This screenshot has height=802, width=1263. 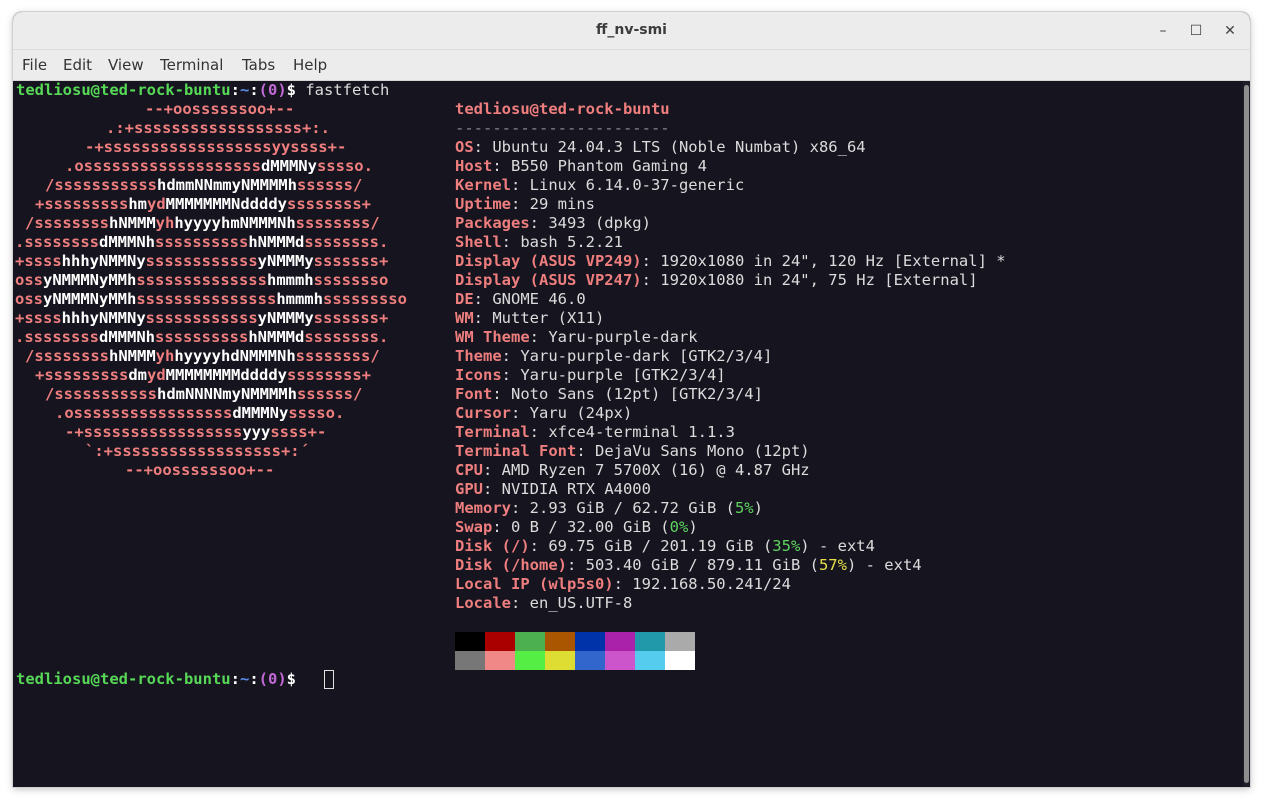 What do you see at coordinates (156, 204) in the screenshot?
I see `logo-segment: yd` at bounding box center [156, 204].